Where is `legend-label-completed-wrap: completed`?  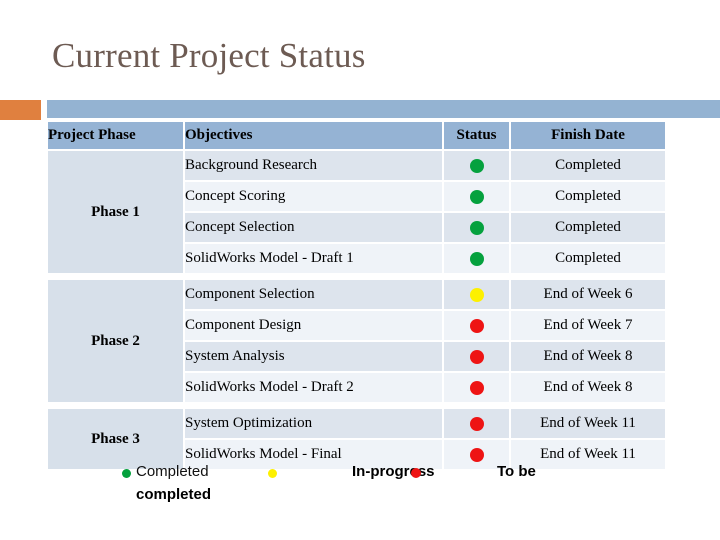 legend-label-completed-wrap: completed is located at coordinates (174, 494).